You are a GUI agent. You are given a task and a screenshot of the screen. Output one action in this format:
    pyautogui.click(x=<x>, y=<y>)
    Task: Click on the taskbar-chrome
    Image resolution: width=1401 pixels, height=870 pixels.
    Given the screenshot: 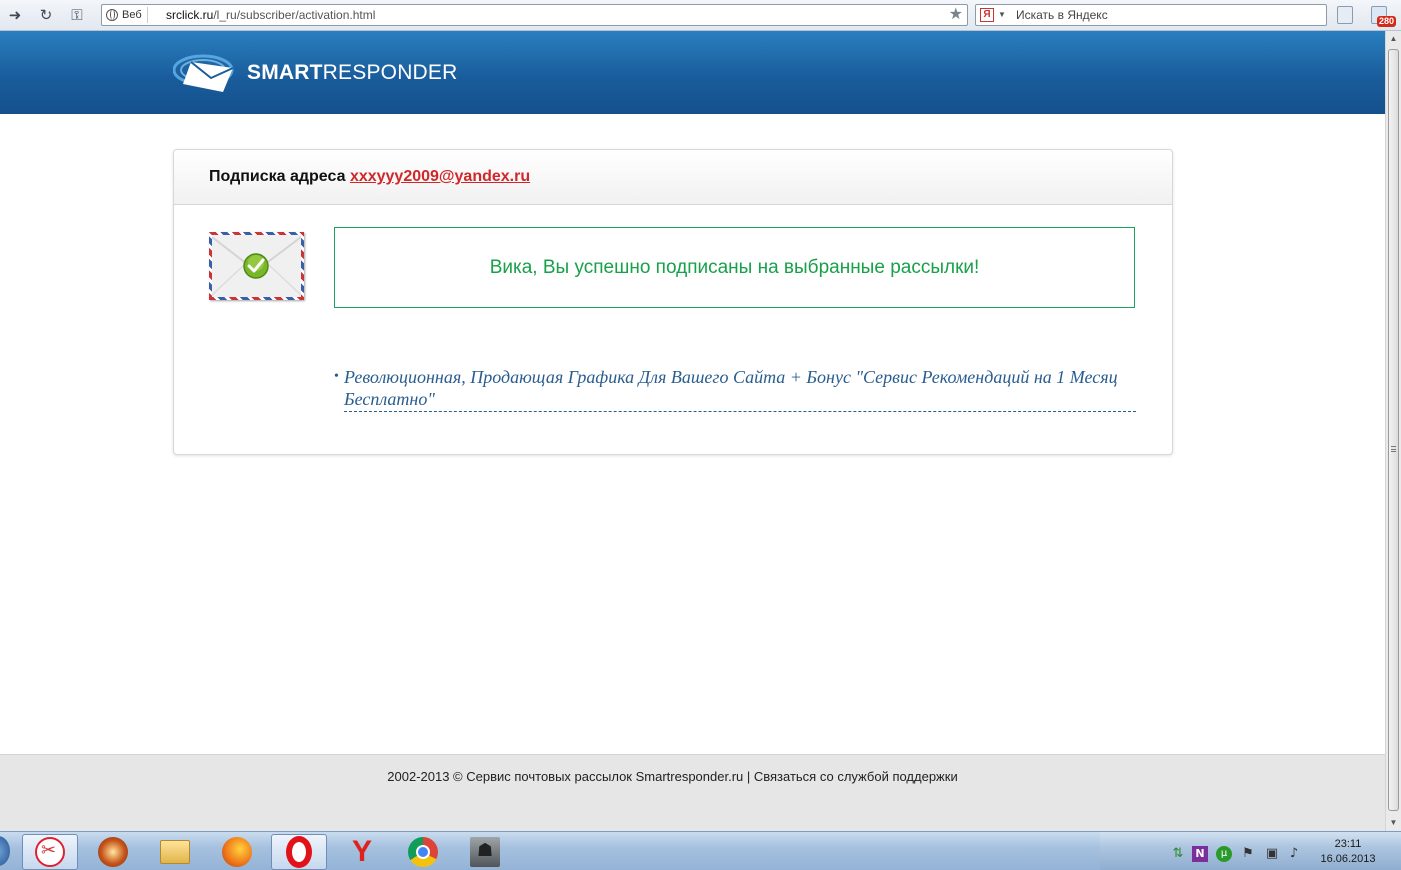 What is the action you would take?
    pyautogui.click(x=423, y=852)
    